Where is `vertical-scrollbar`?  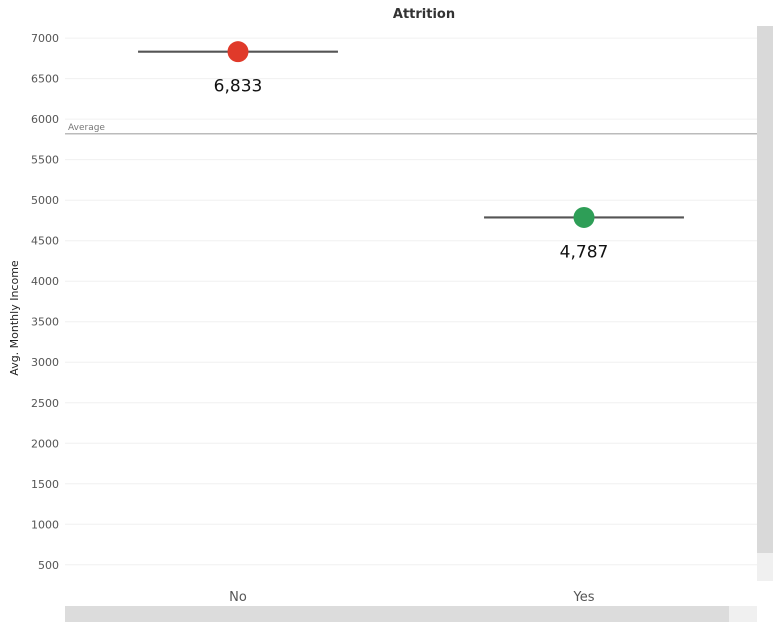 vertical-scrollbar is located at coordinates (765, 289).